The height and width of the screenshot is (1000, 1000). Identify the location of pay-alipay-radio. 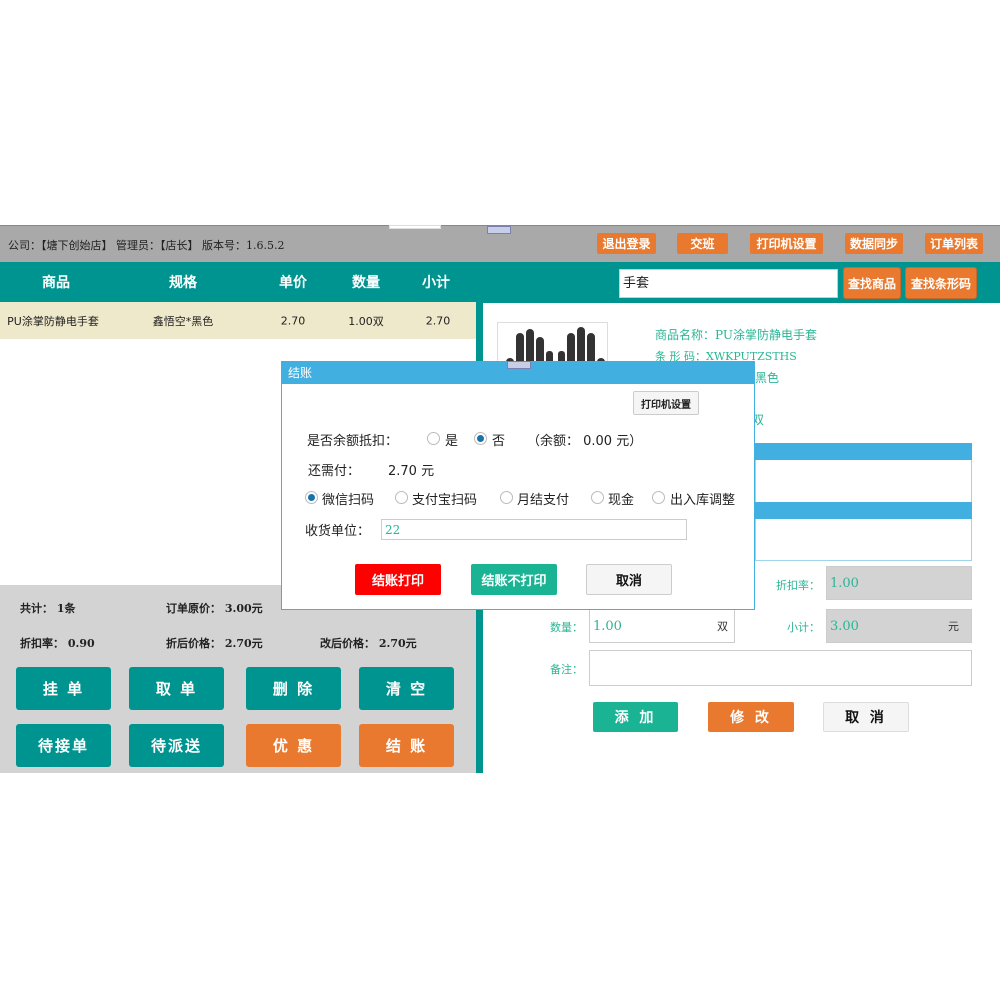
(401, 497).